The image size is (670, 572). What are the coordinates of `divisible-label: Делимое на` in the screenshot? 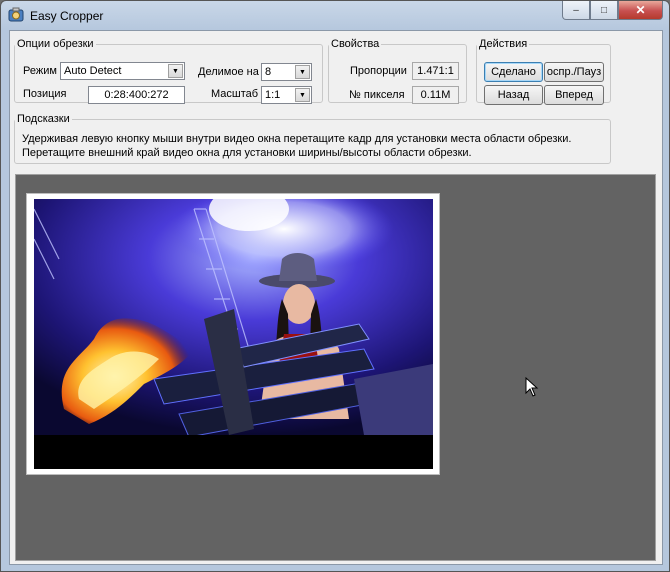 It's located at (228, 72).